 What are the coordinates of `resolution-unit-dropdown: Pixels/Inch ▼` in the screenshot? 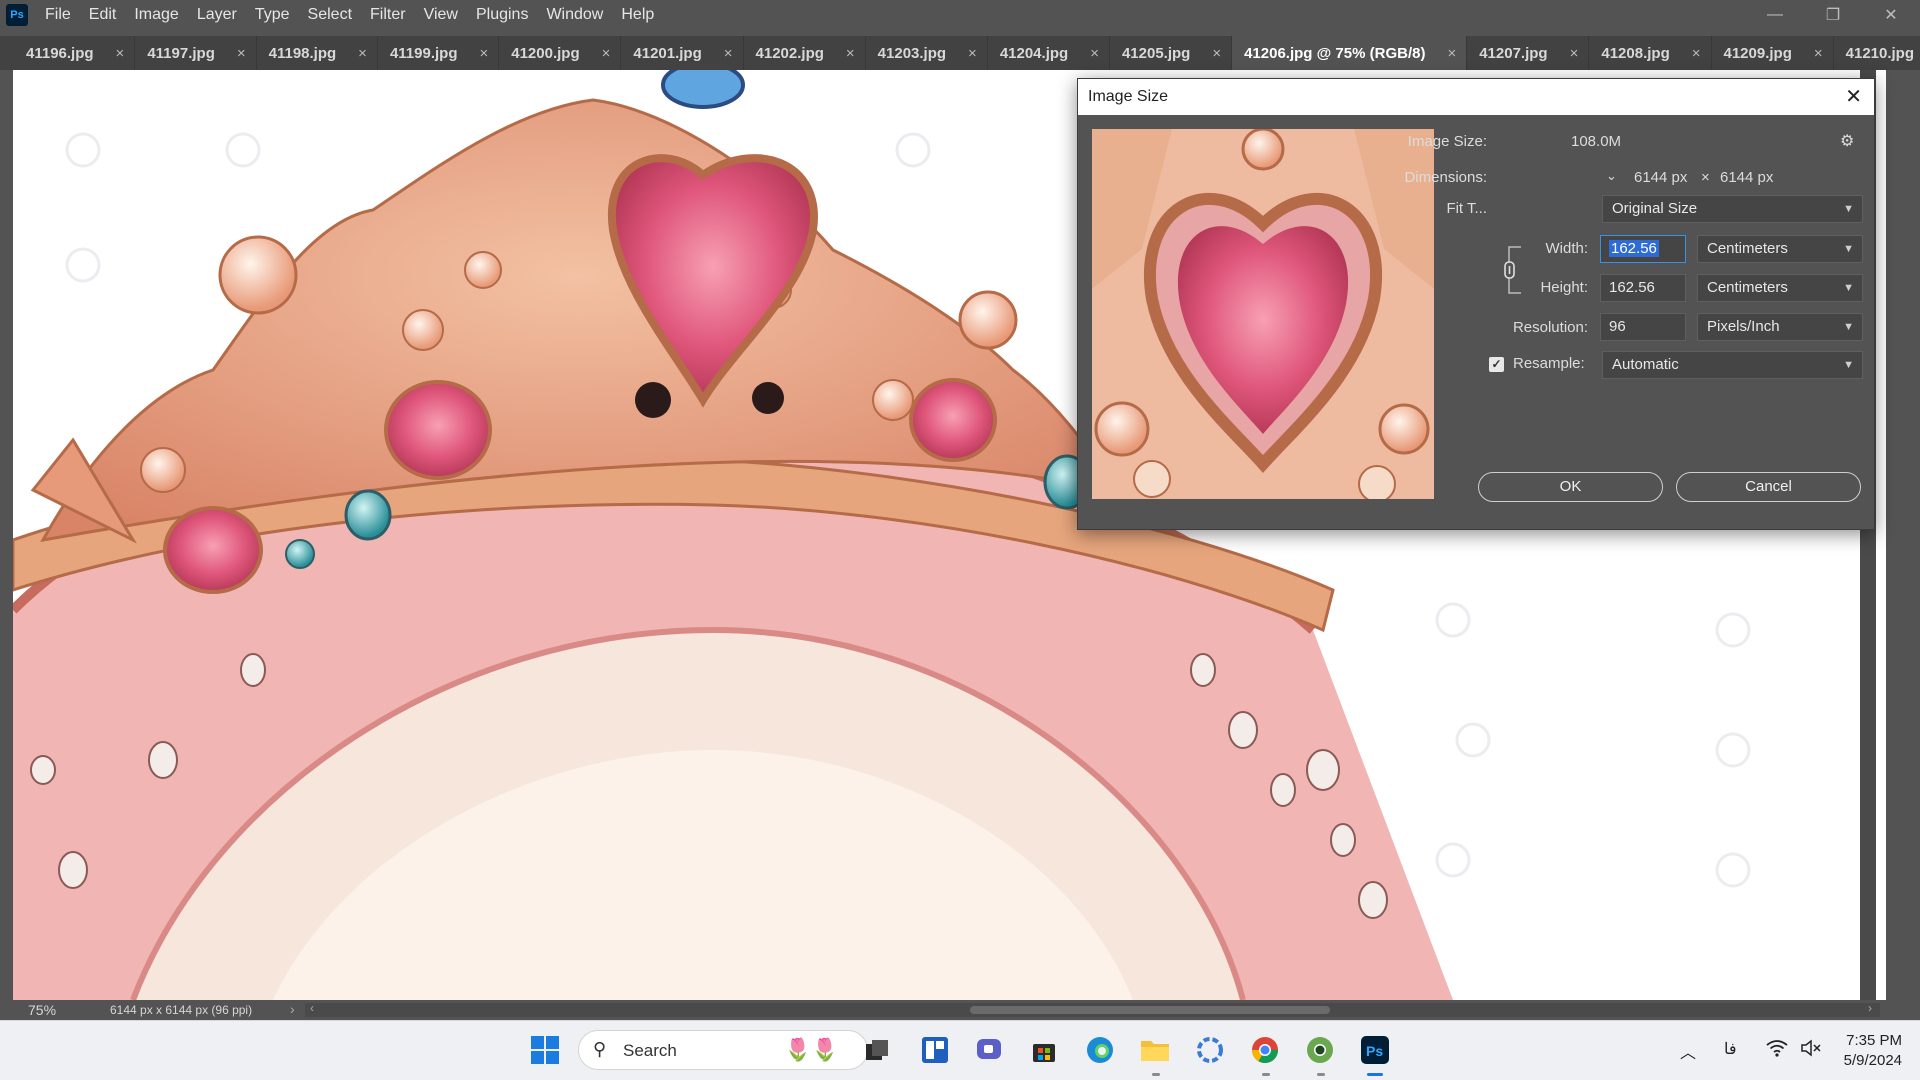 It's located at (1780, 327).